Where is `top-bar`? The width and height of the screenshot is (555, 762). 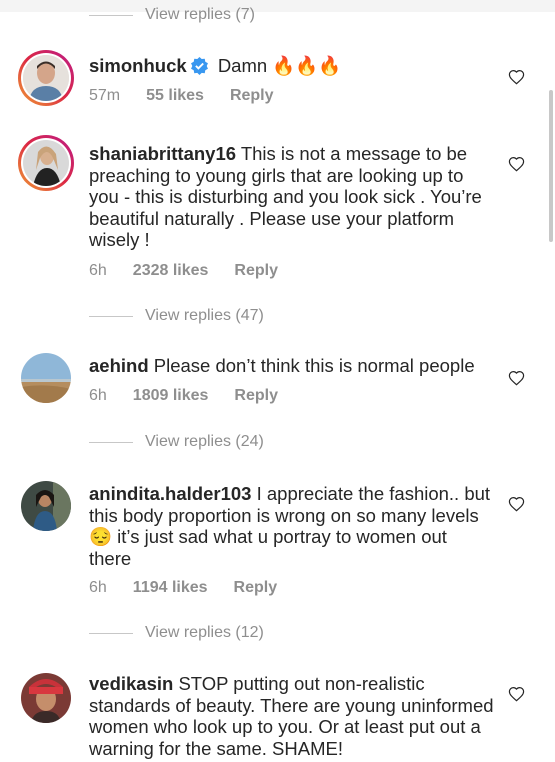 top-bar is located at coordinates (277, 6).